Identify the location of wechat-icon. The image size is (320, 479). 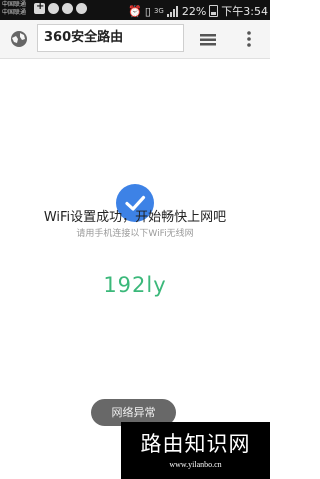
(53, 8).